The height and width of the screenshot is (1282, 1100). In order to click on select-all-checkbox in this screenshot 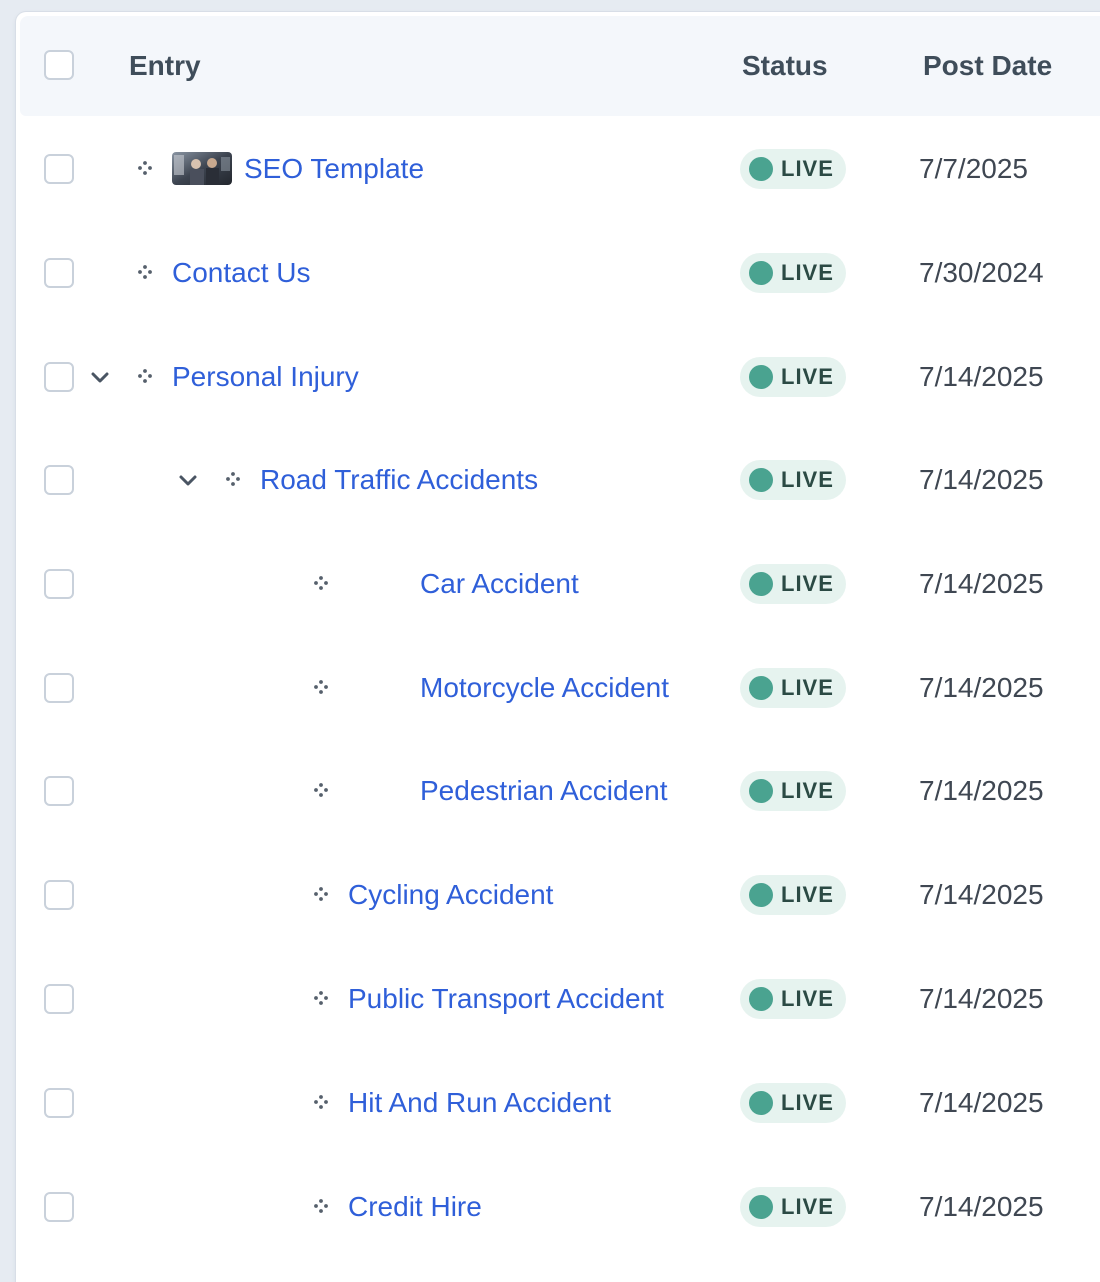, I will do `click(59, 65)`.